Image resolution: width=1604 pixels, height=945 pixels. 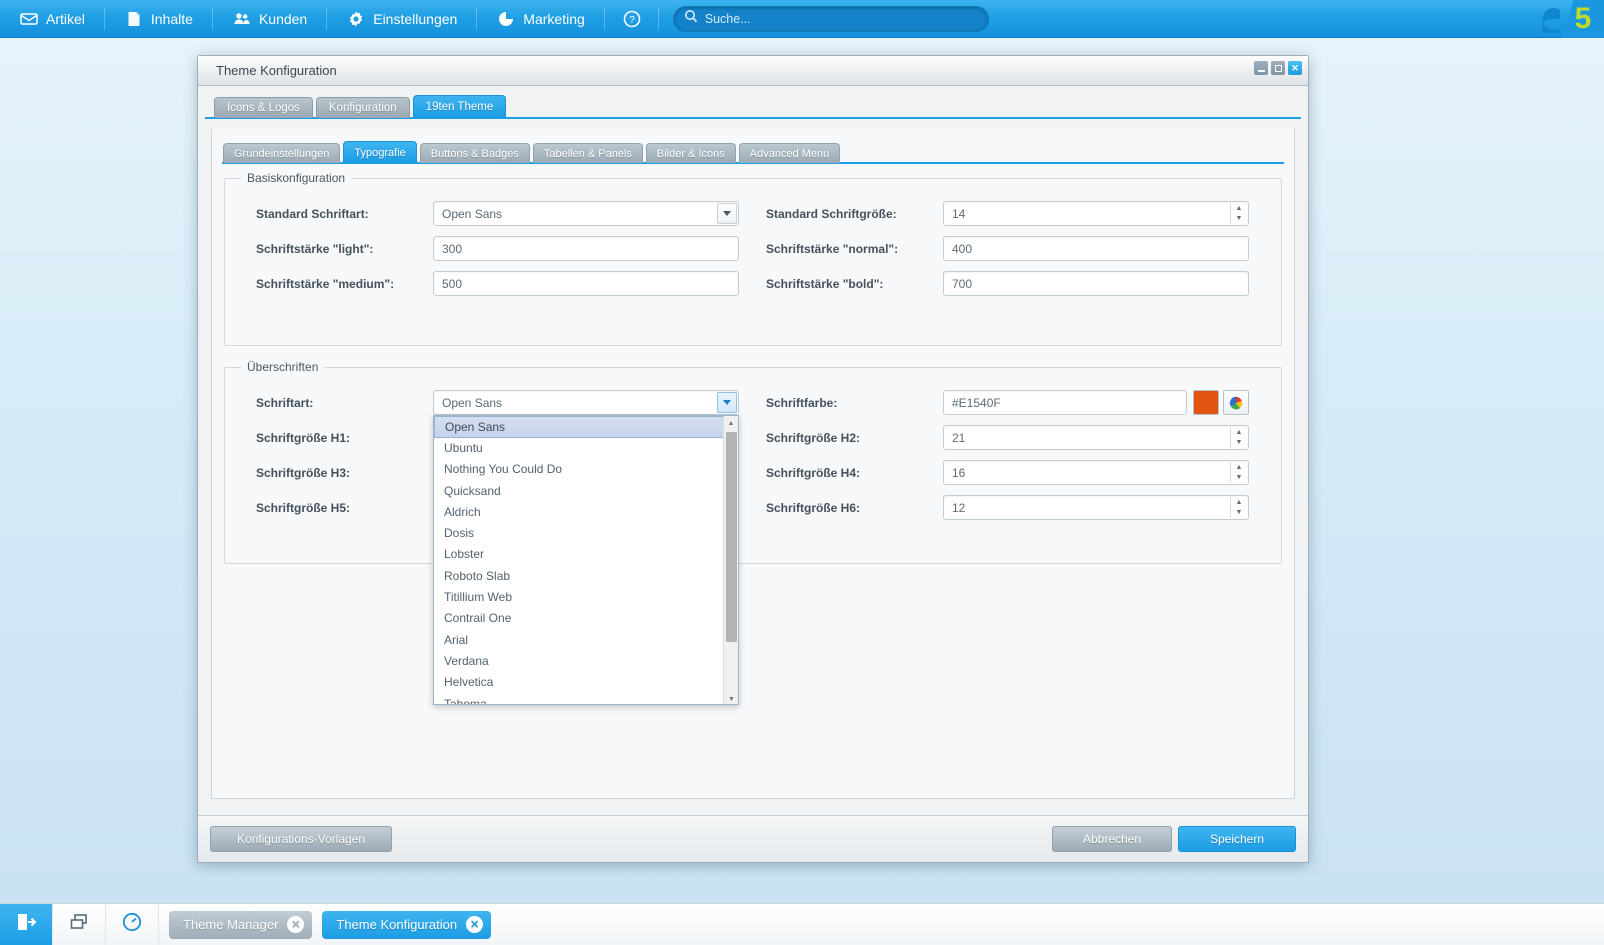 I want to click on h4-input, so click(x=1096, y=472).